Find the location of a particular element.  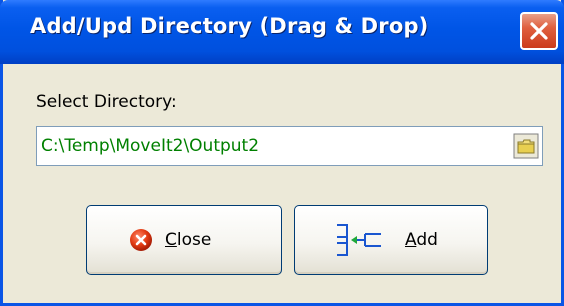

title-close-button is located at coordinates (539, 31).